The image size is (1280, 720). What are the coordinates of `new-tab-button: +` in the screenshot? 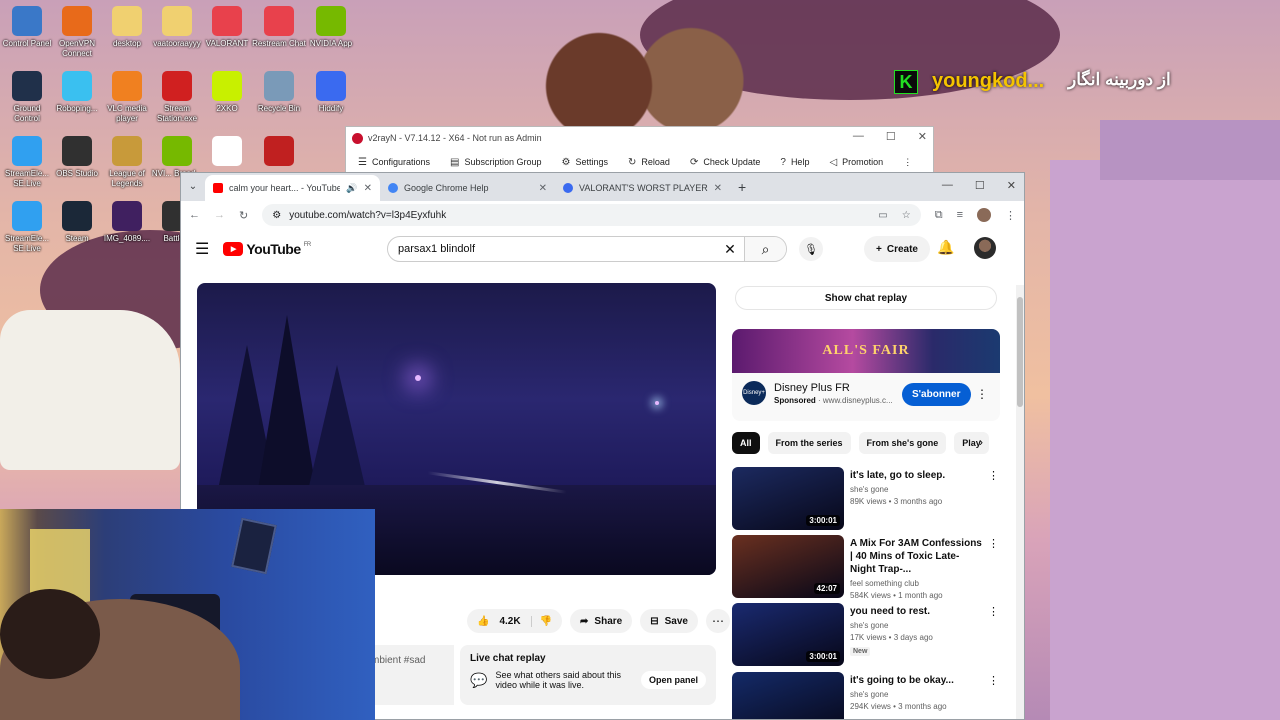 It's located at (742, 188).